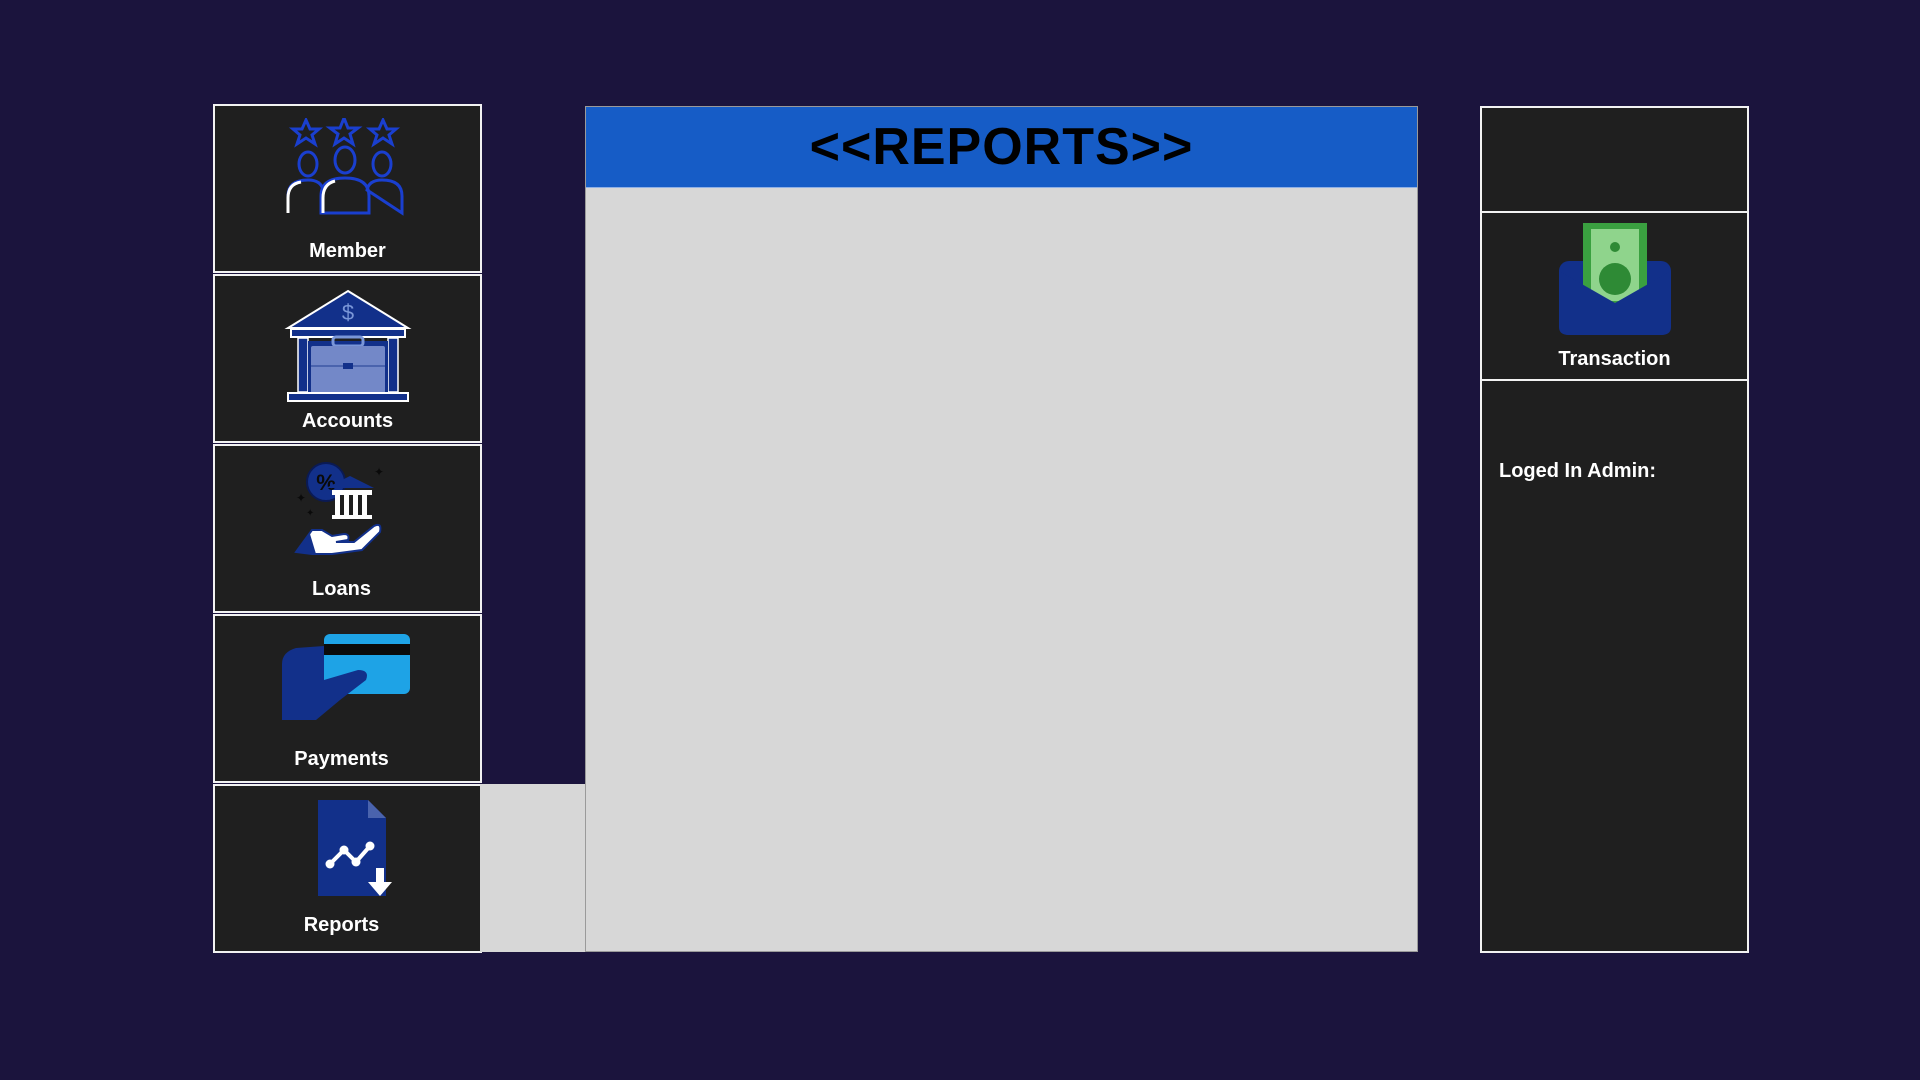  Describe the element at coordinates (1614, 359) in the screenshot. I see `transaction-label: Transaction` at that location.